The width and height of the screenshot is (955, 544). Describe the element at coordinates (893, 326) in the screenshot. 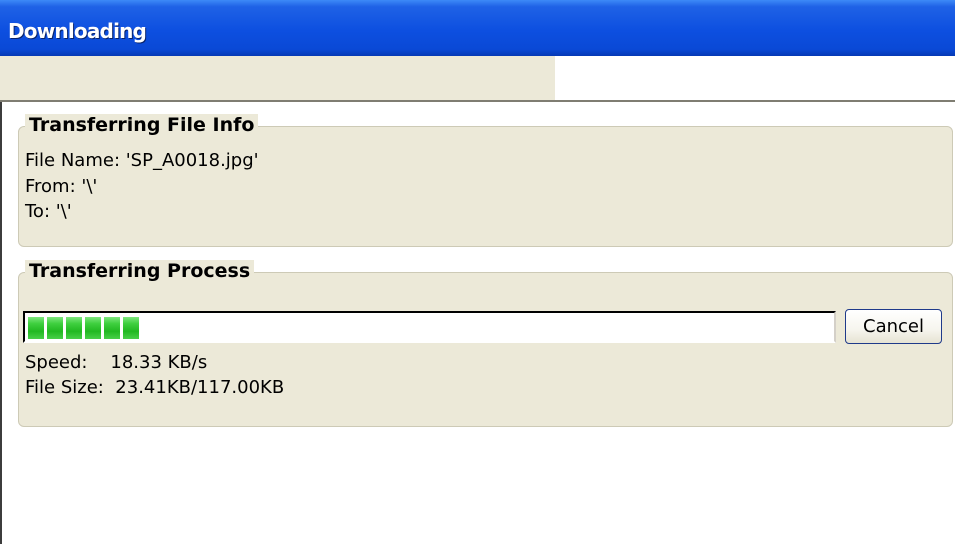

I see `cancel-button: Cancel` at that location.